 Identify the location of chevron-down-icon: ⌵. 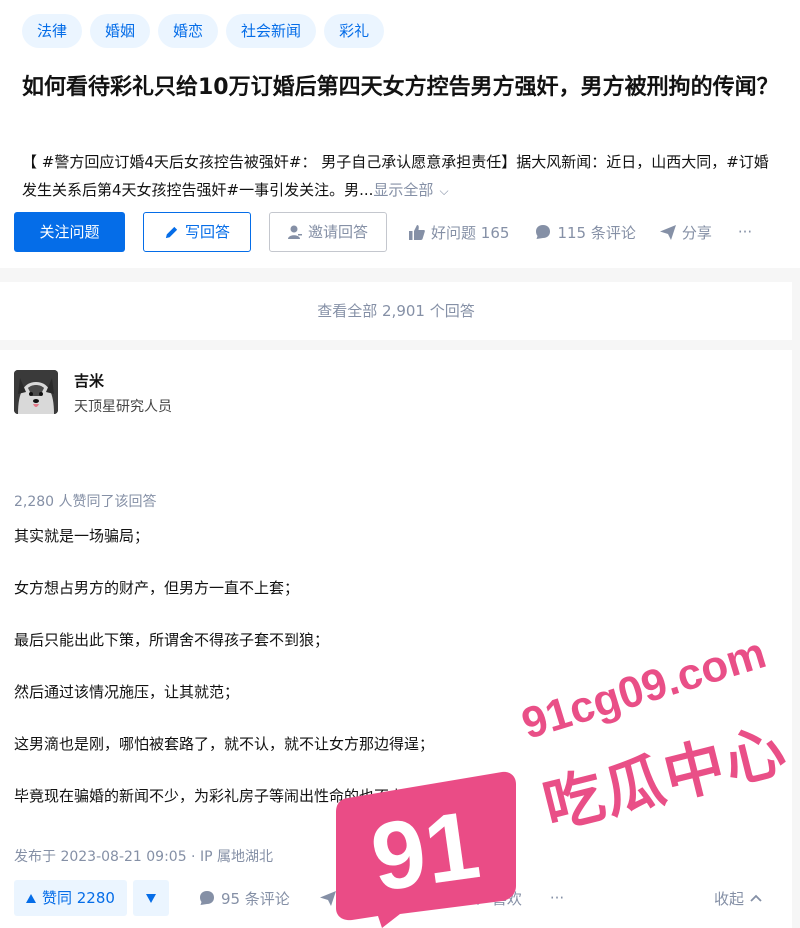
(444, 191).